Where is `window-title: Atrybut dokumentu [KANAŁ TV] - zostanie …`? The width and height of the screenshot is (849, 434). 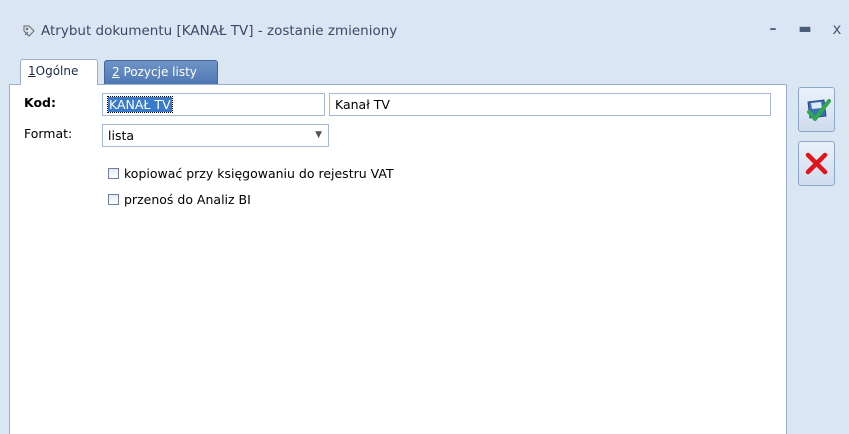
window-title: Atrybut dokumentu [KANAŁ TV] - zostanie … is located at coordinates (219, 31).